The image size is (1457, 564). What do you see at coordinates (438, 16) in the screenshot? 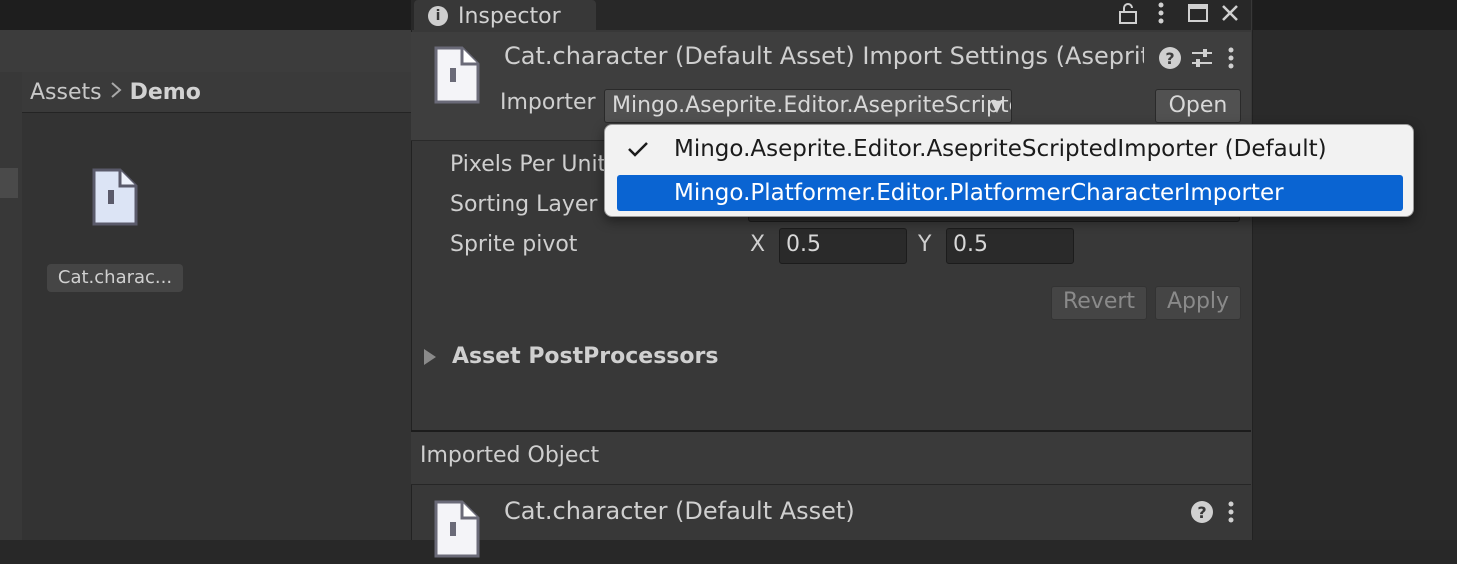
I see `info-icon: i` at bounding box center [438, 16].